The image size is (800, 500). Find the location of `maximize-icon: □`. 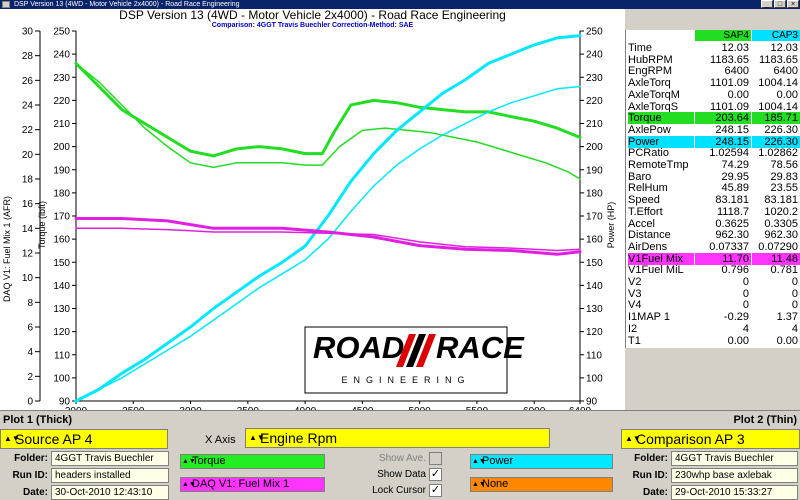

maximize-icon: □ is located at coordinates (780, 4).